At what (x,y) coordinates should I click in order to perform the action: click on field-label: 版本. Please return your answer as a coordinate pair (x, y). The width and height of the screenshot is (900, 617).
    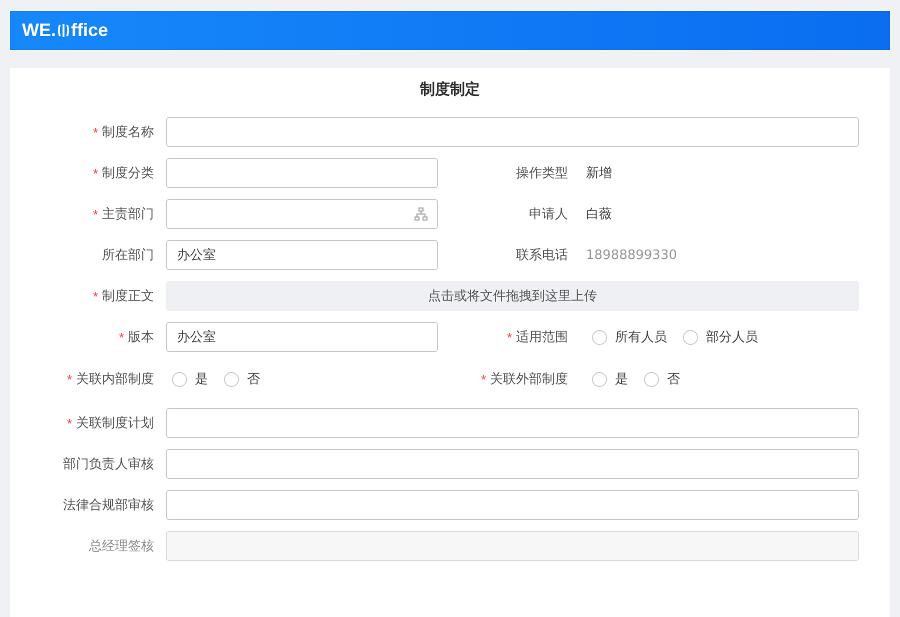
    Looking at the image, I should click on (141, 337).